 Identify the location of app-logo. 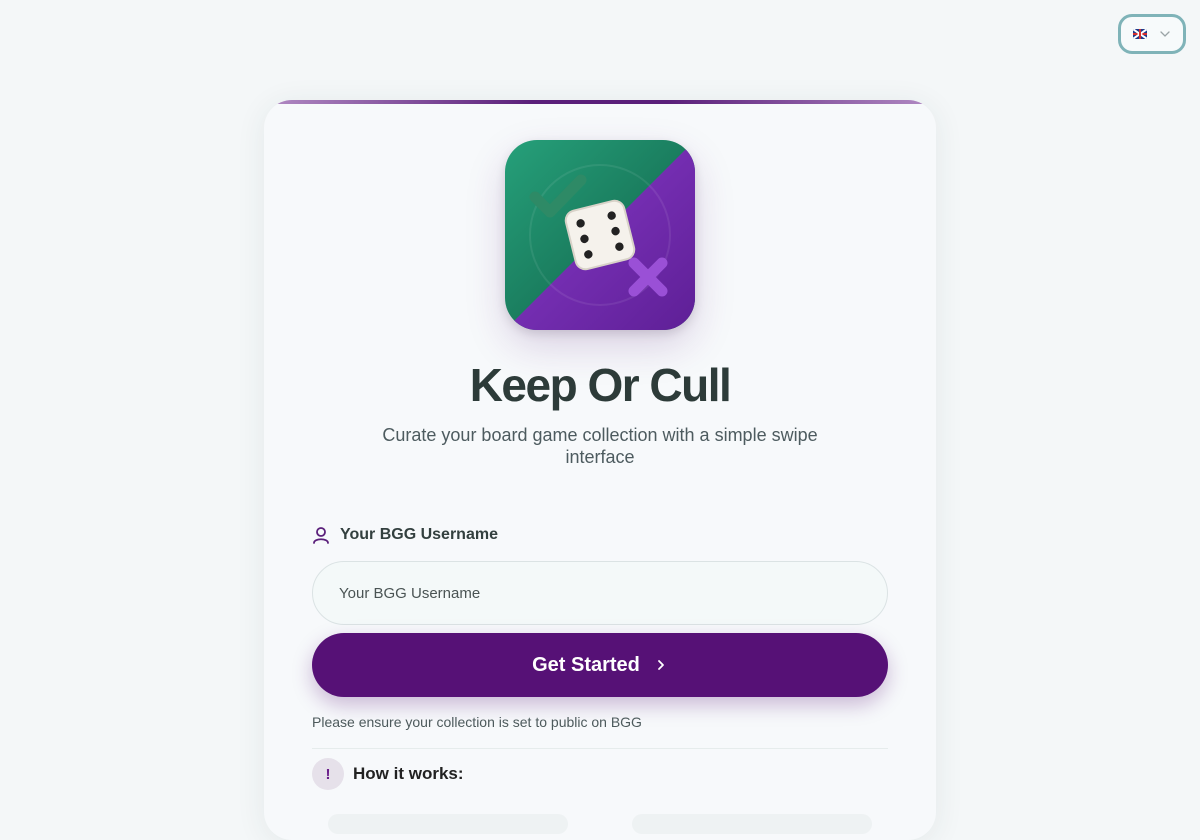
(600, 235).